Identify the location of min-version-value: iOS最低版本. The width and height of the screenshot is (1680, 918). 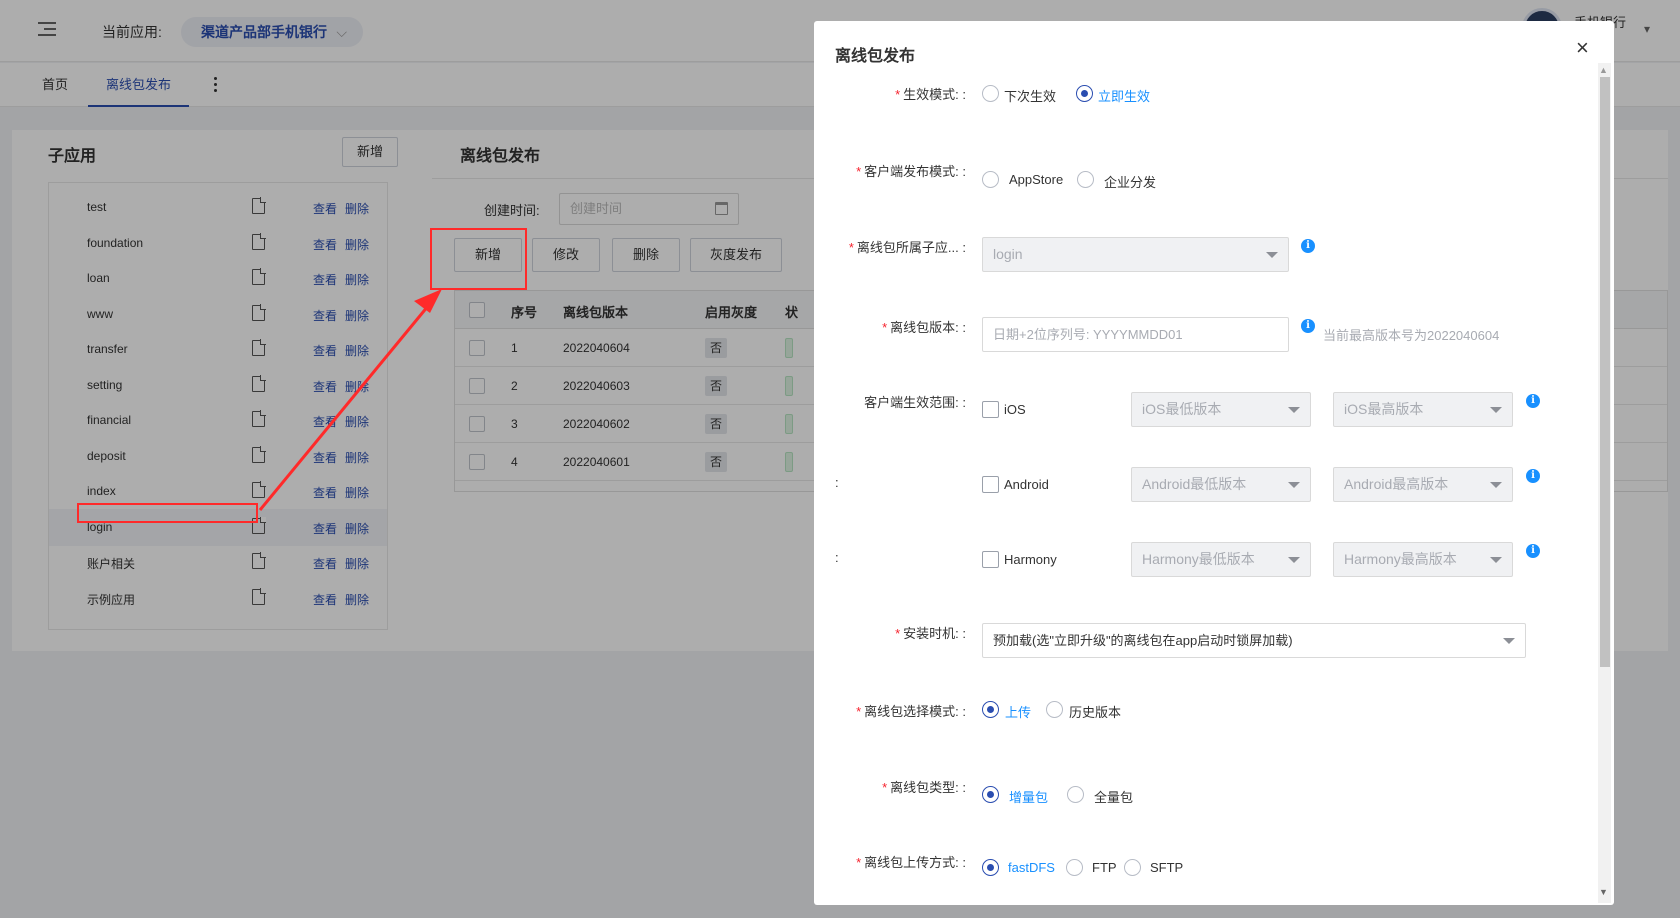
(1182, 409).